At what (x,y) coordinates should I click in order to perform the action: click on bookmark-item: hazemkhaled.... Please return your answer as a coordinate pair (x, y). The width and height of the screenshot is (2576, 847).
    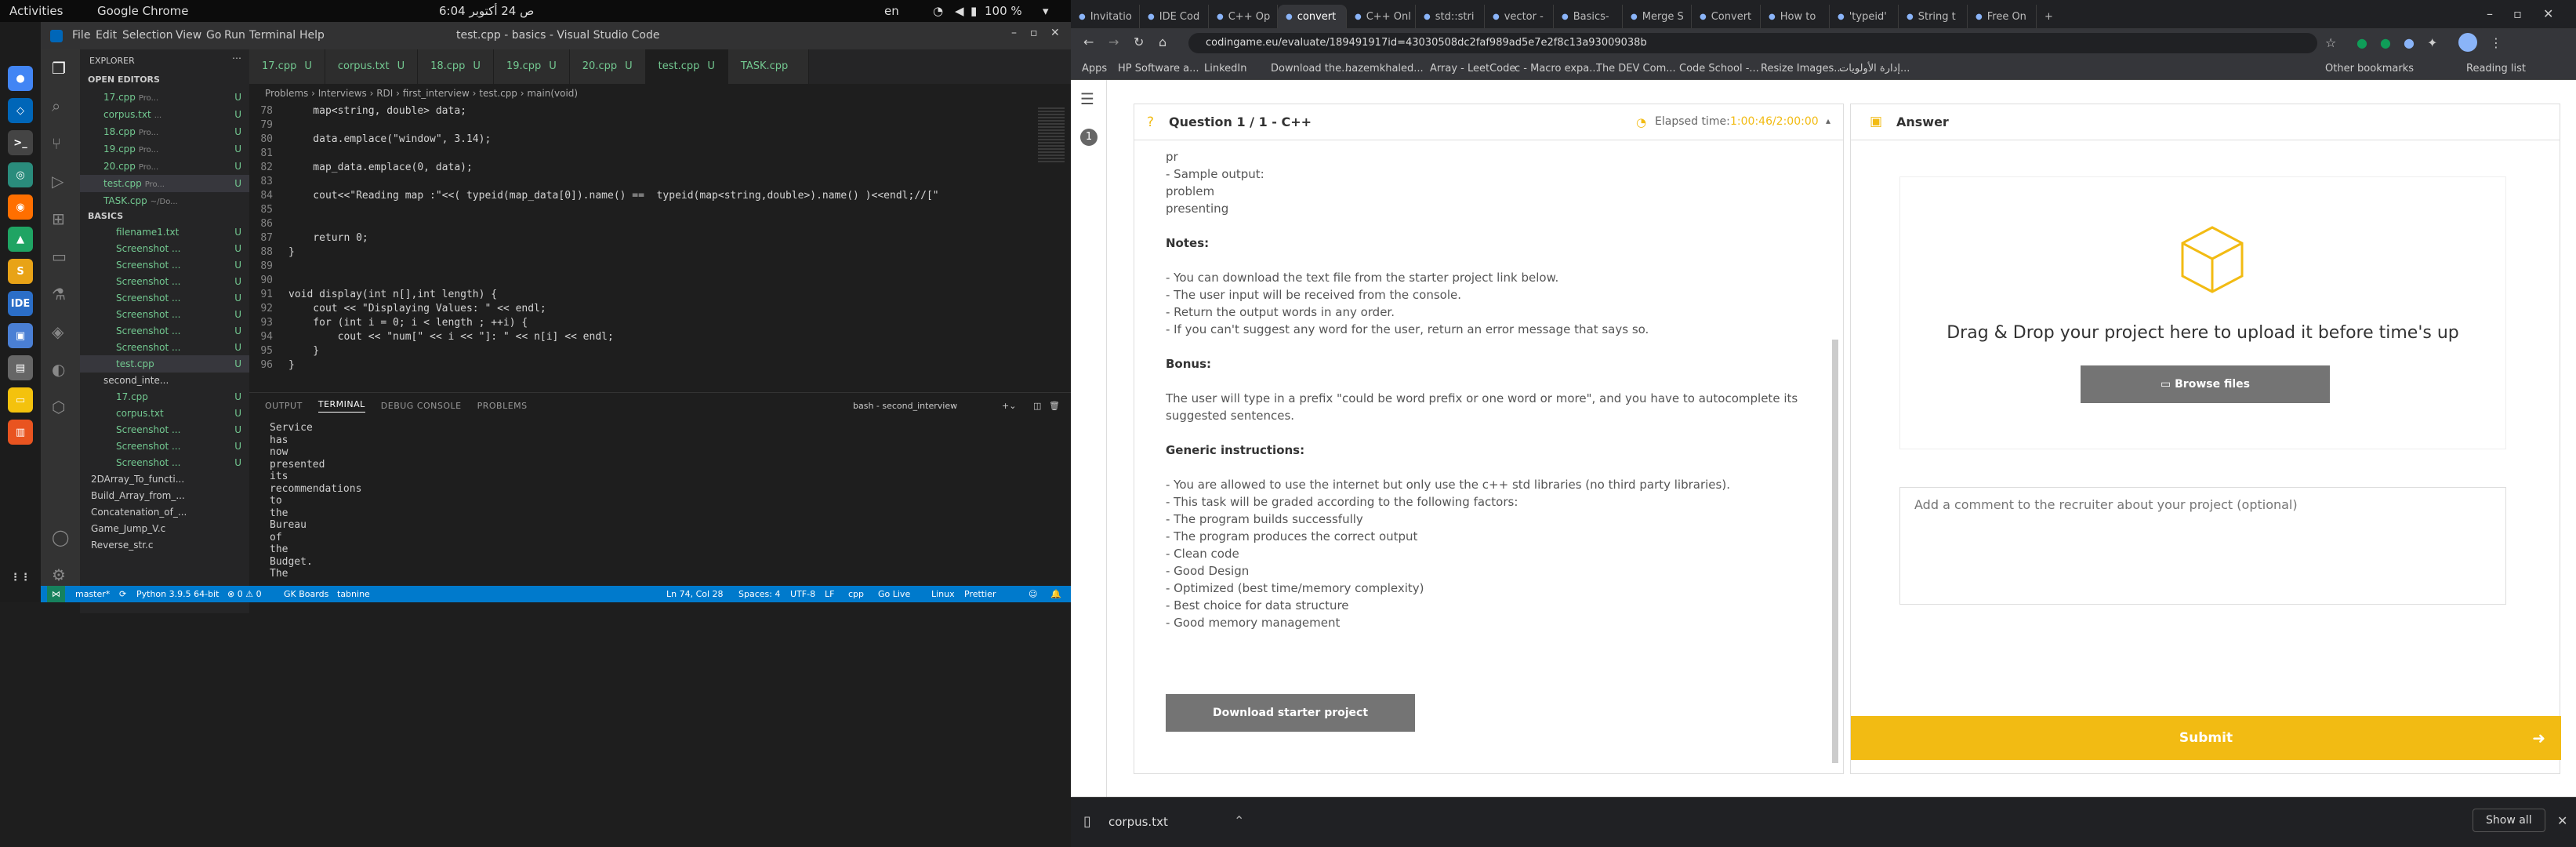
    Looking at the image, I should click on (1384, 69).